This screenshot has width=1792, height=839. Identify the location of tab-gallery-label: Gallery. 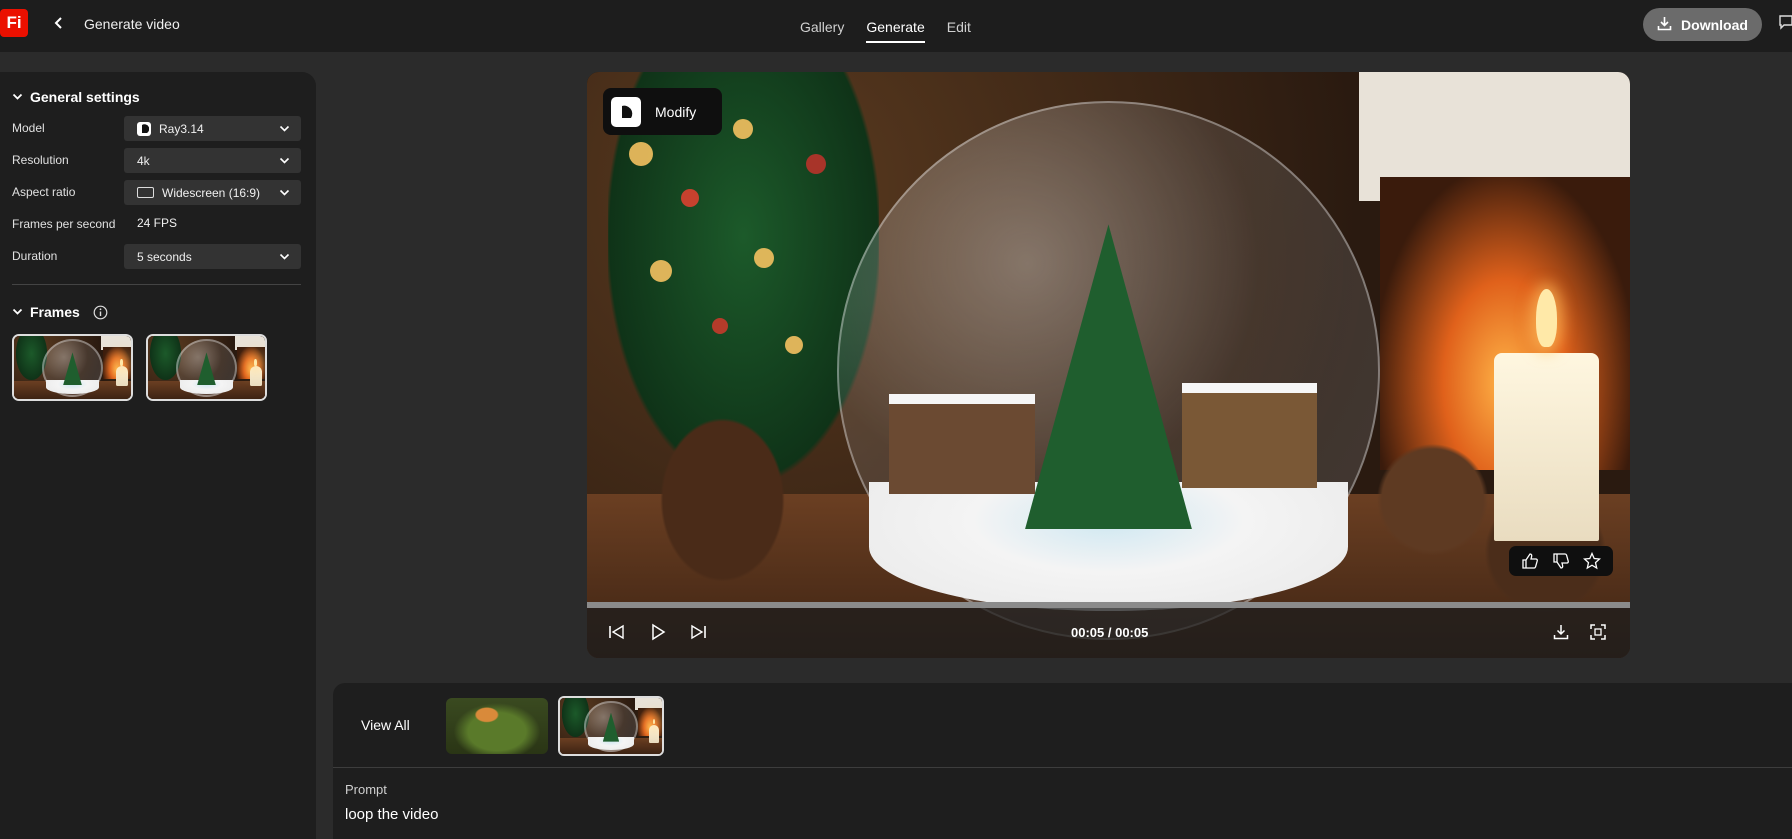
(822, 27).